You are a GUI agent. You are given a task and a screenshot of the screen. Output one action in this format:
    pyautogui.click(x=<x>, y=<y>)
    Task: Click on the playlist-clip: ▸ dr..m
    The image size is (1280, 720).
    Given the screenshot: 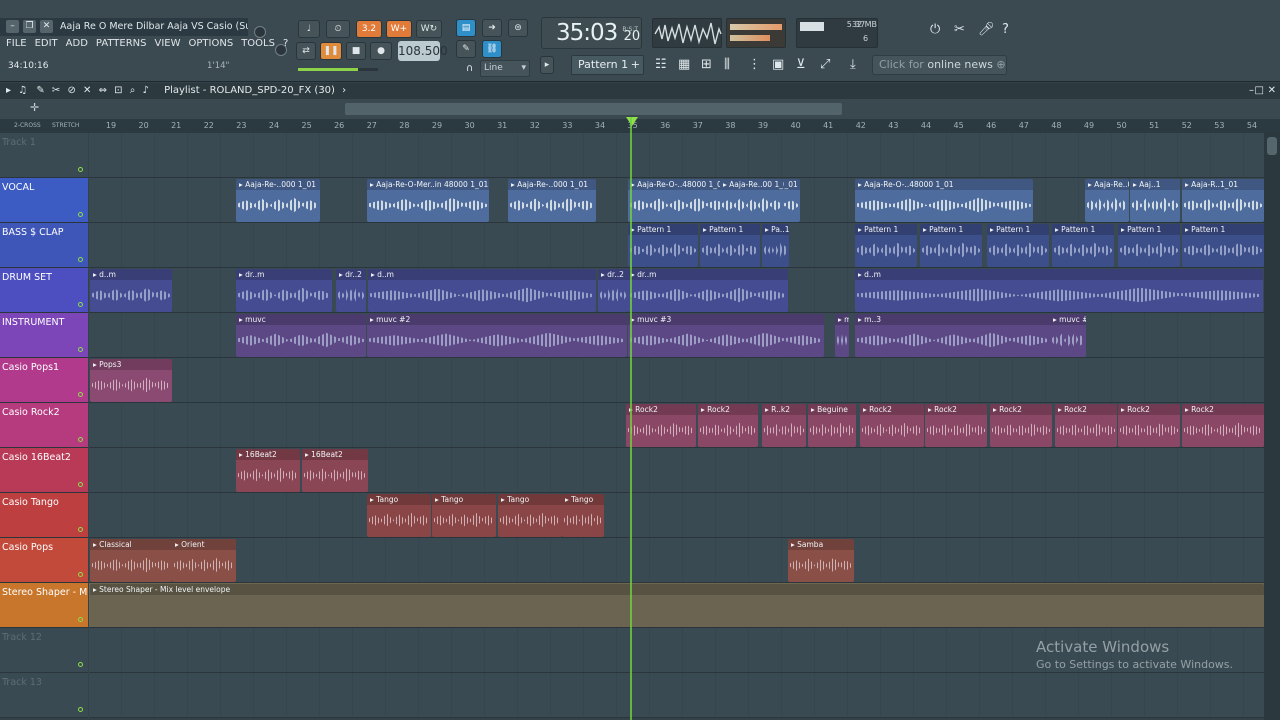 What is the action you would take?
    pyautogui.click(x=284, y=290)
    